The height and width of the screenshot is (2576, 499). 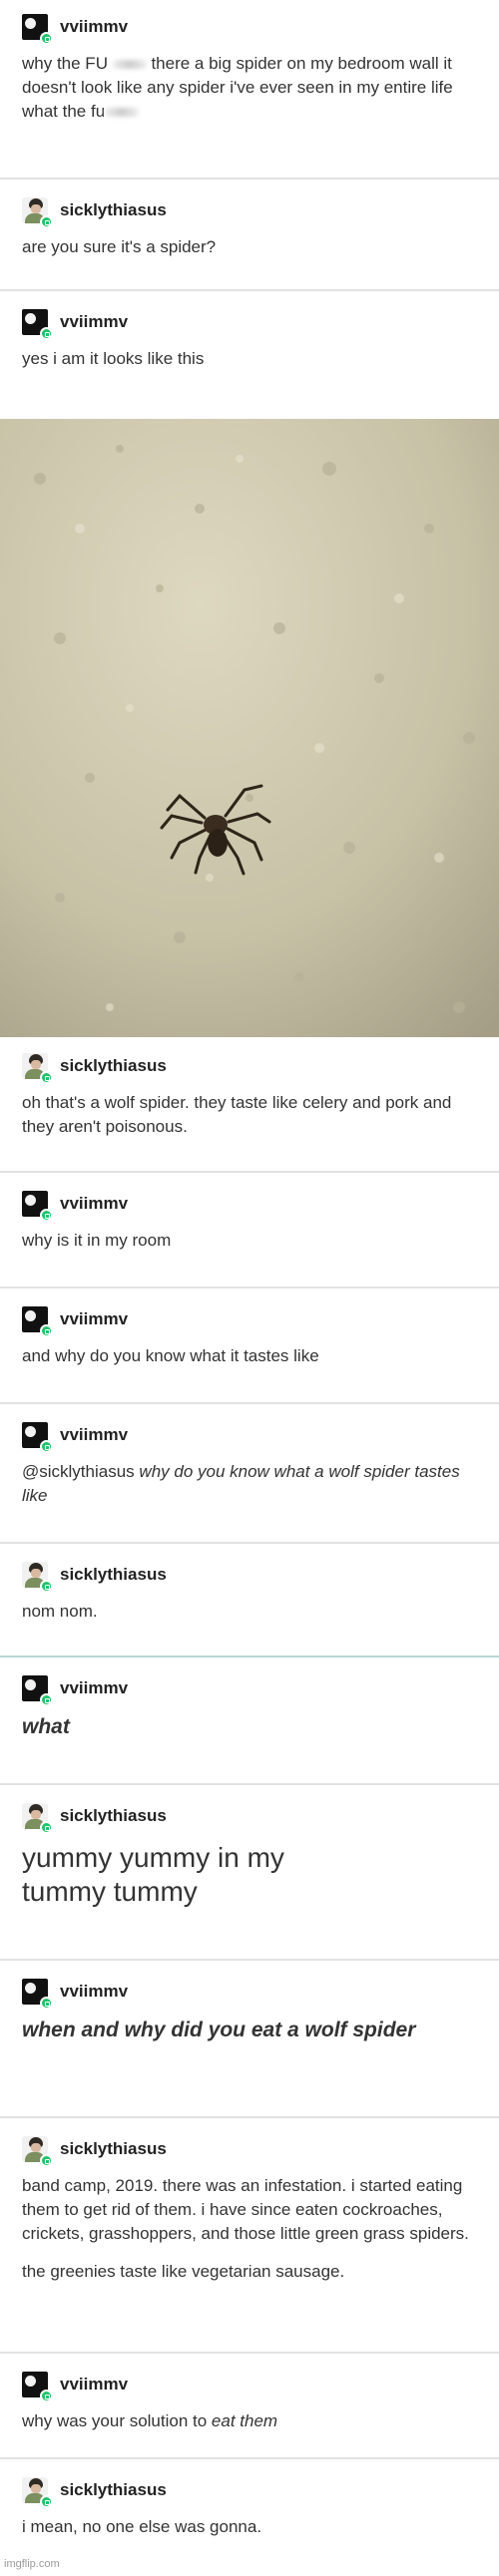 I want to click on post-text: what, so click(x=46, y=1727).